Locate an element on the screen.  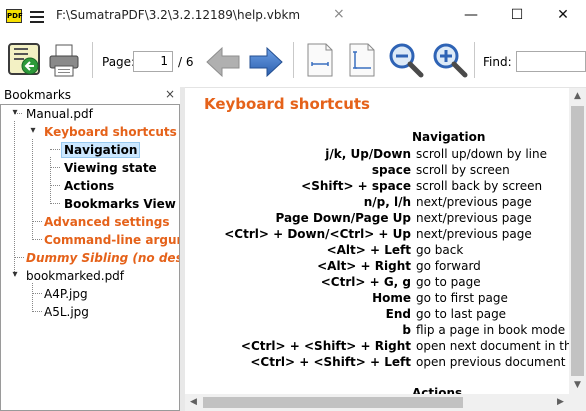
shortcut-row: j/k, Up/Down scroll up/down by line is located at coordinates (377, 154).